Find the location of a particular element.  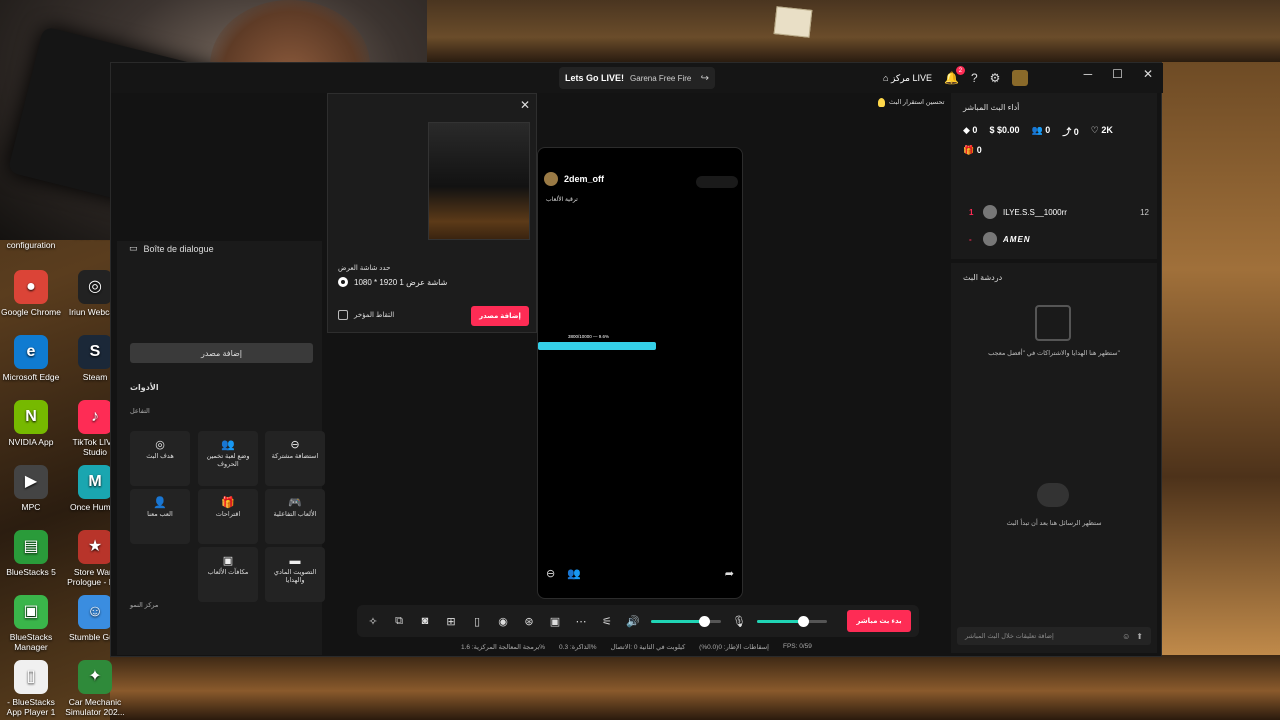

minimize-icon: ─ is located at coordinates (1088, 74).